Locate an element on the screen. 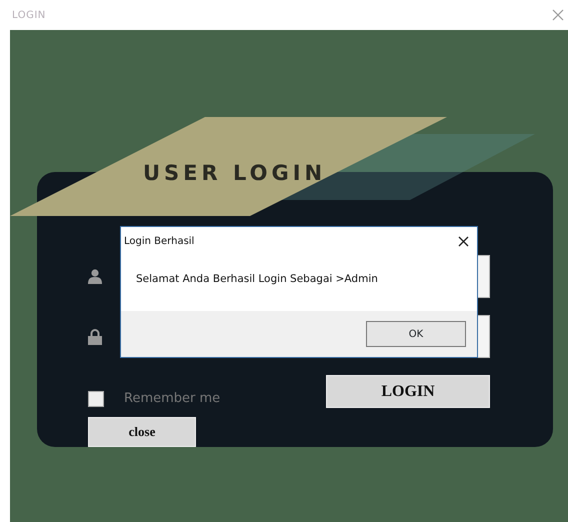  login-button: LOGIN is located at coordinates (408, 391).